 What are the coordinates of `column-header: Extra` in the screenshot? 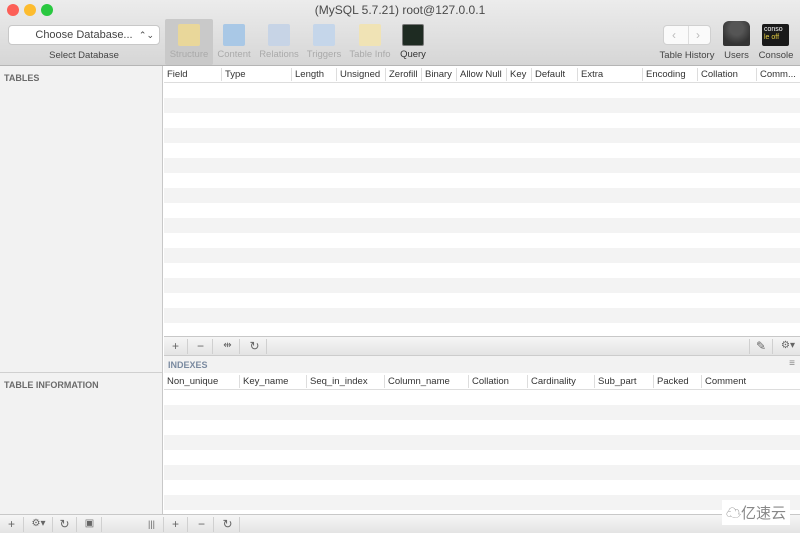 It's located at (592, 74).